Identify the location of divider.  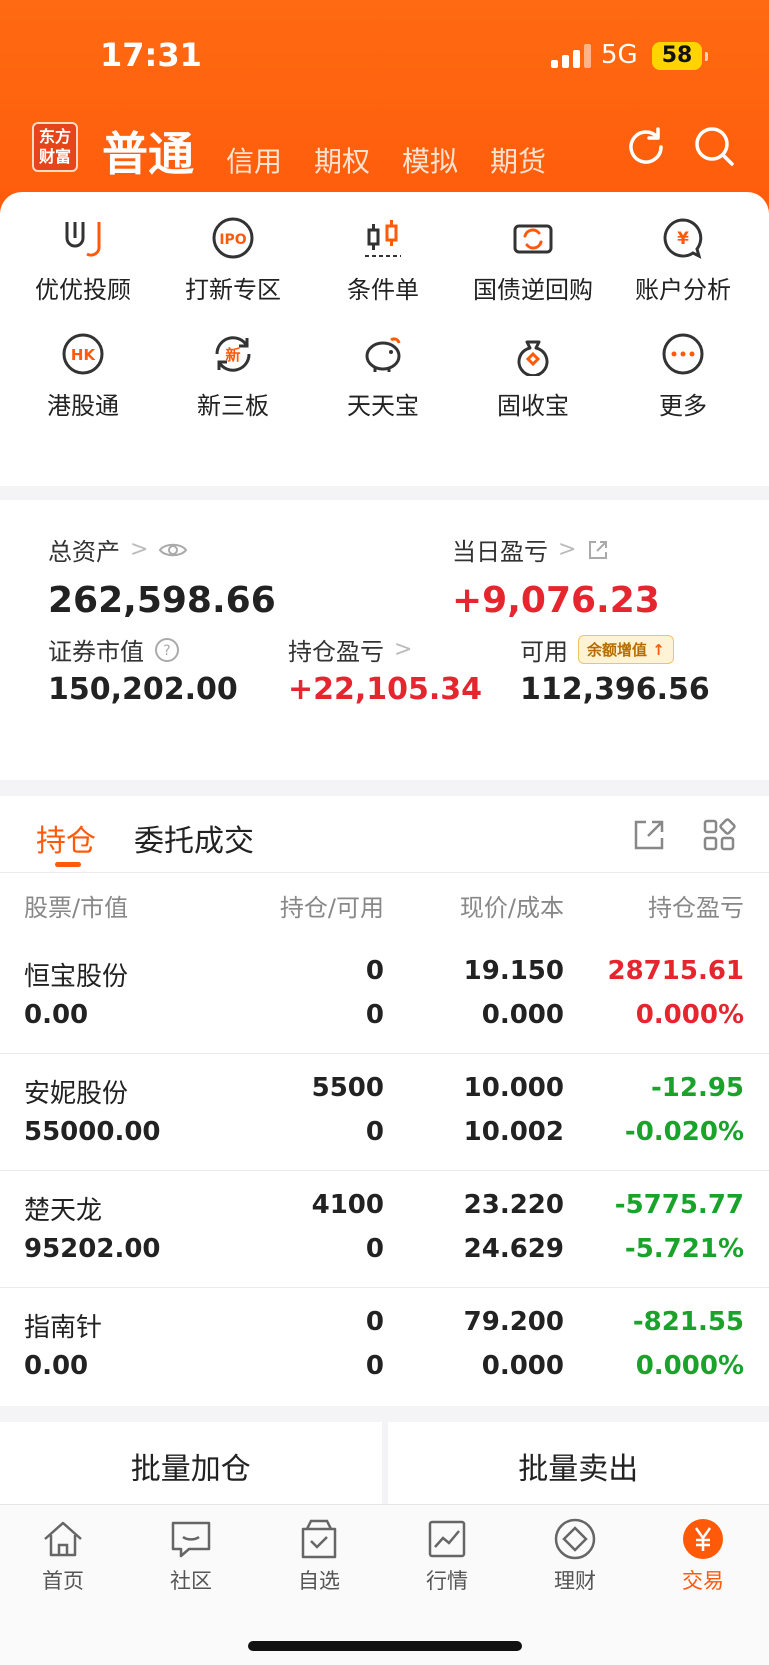
(384, 1053).